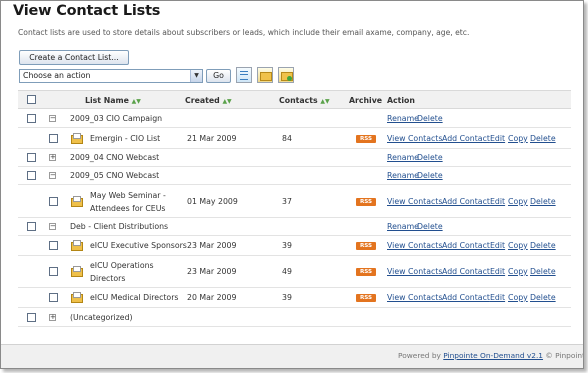 This screenshot has height=373, width=588. I want to click on contacts-header-label: Contacts, so click(298, 100).